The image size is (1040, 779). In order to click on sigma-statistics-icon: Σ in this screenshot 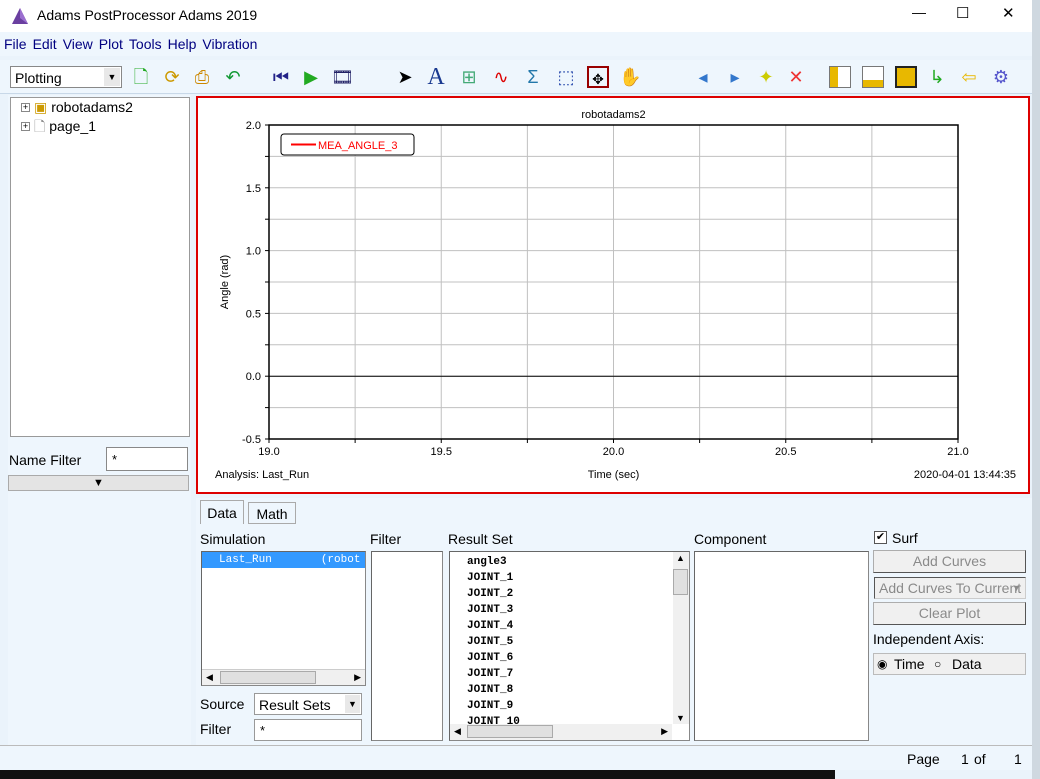, I will do `click(533, 77)`.